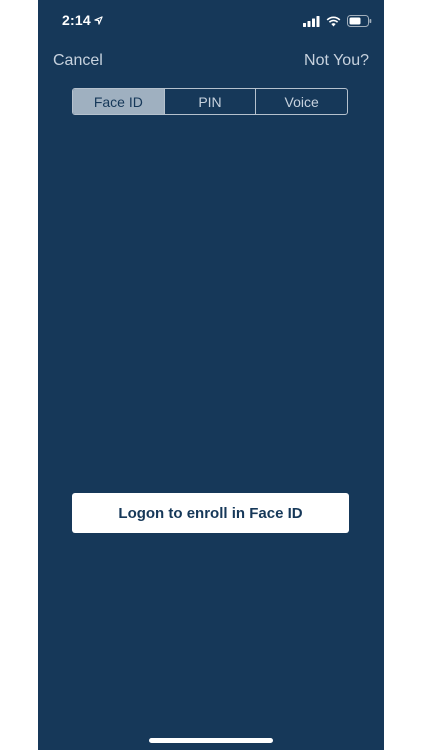 The height and width of the screenshot is (750, 422). I want to click on segment-voice: Voice, so click(301, 101).